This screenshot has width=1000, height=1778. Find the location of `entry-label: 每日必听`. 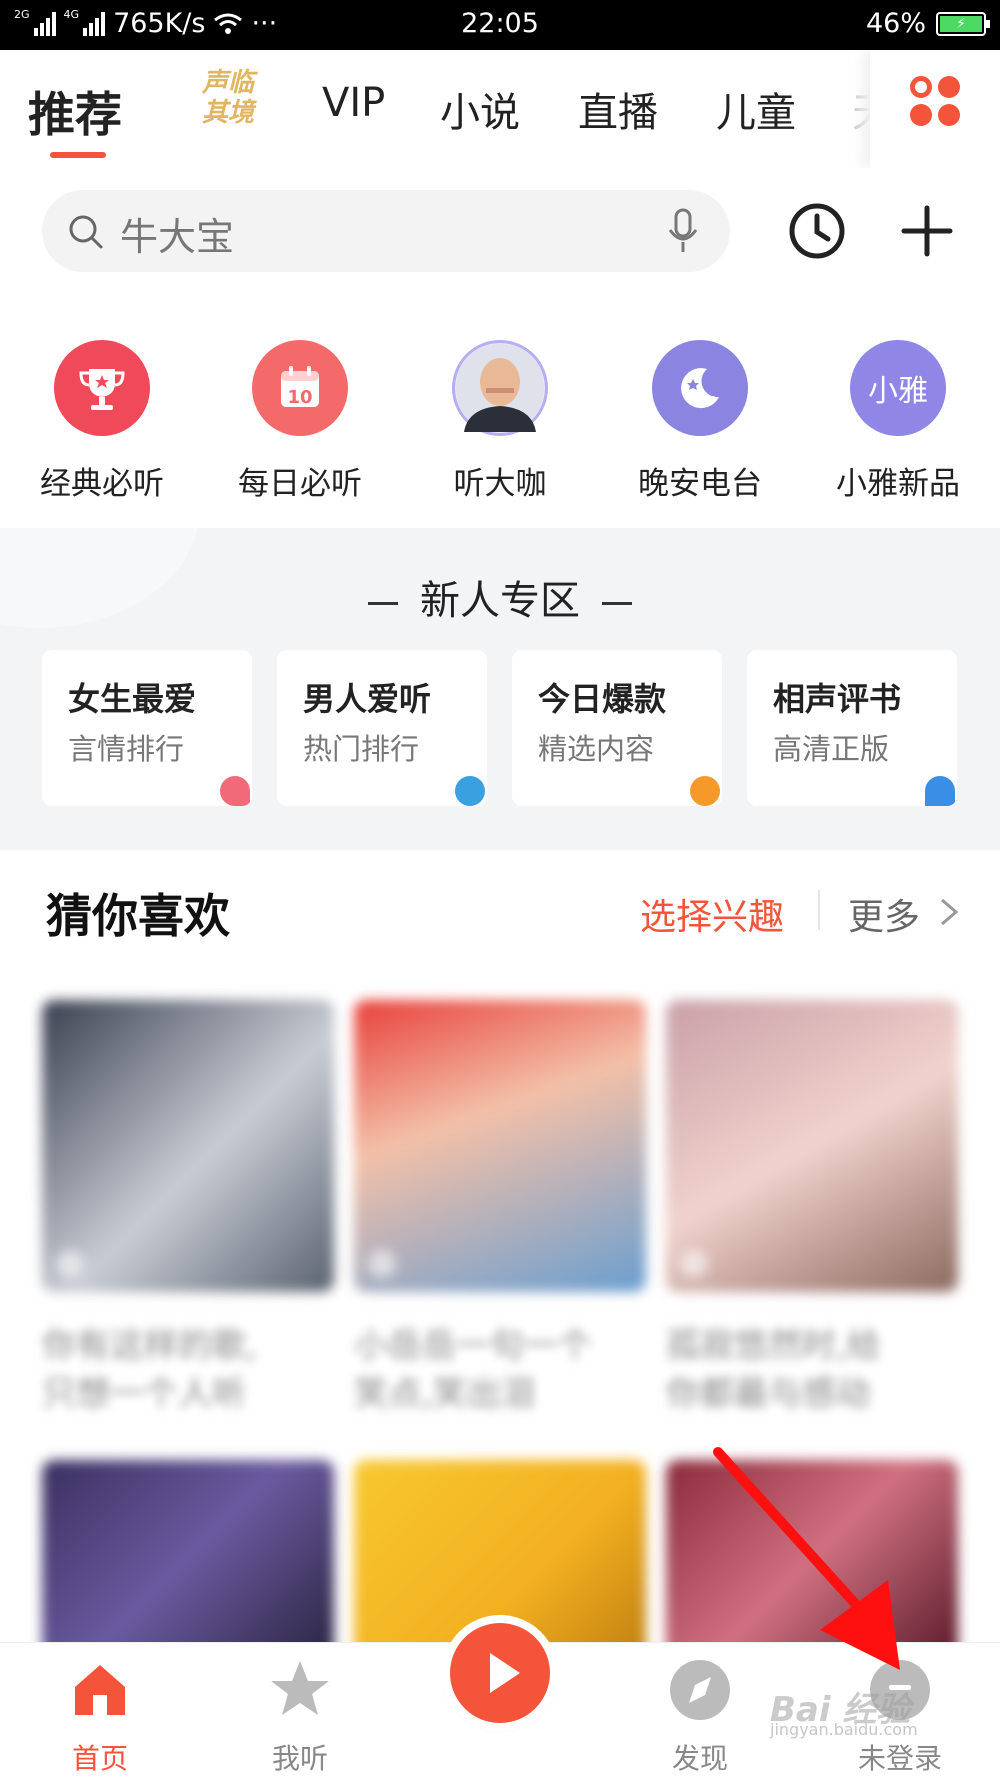

entry-label: 每日必听 is located at coordinates (300, 484).